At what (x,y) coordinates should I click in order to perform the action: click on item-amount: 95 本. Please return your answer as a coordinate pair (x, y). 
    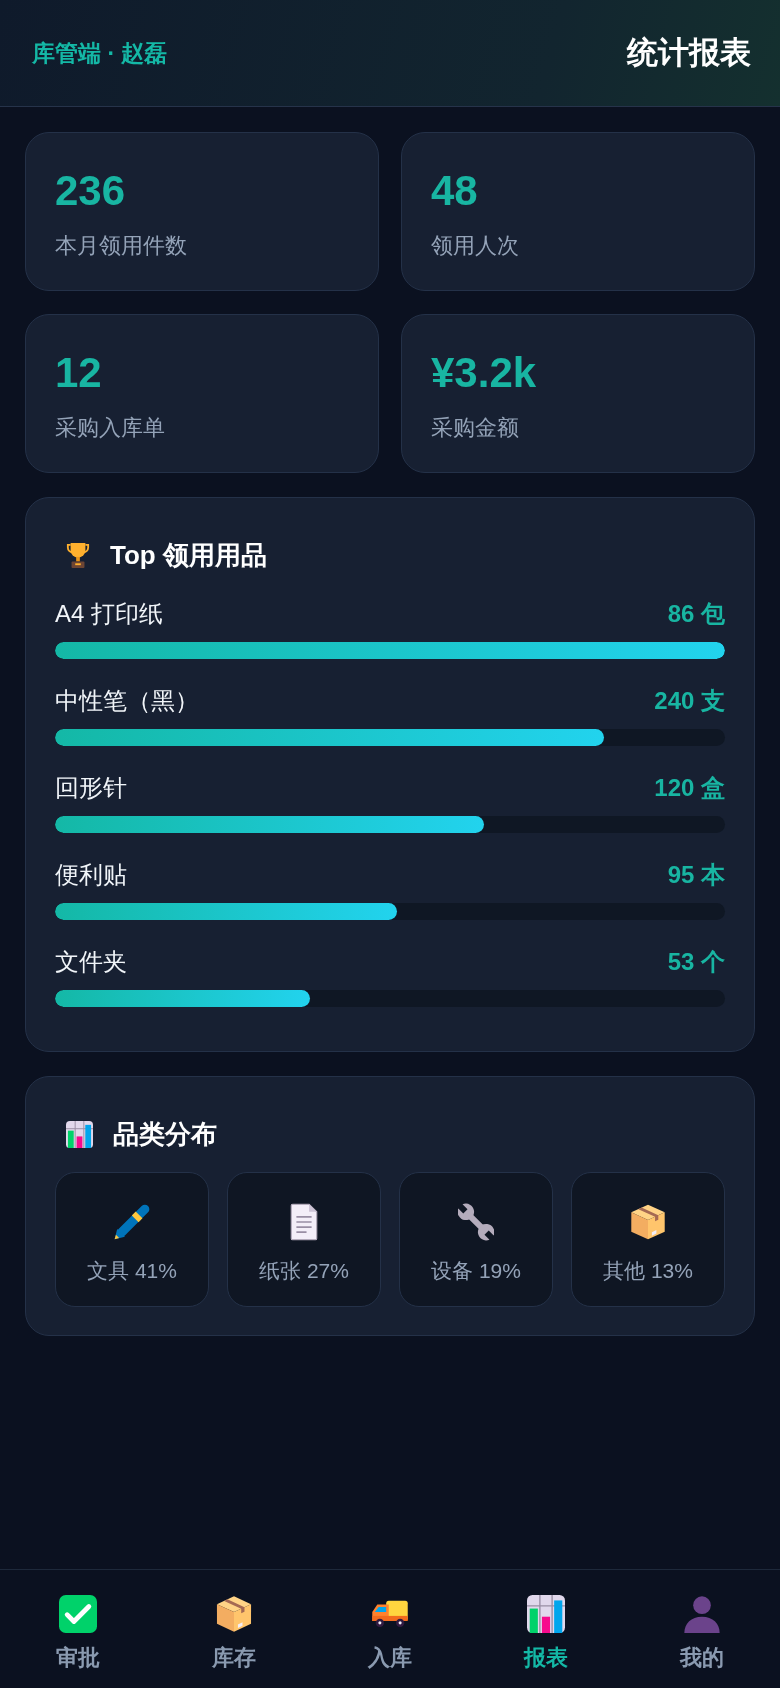
    Looking at the image, I should click on (696, 875).